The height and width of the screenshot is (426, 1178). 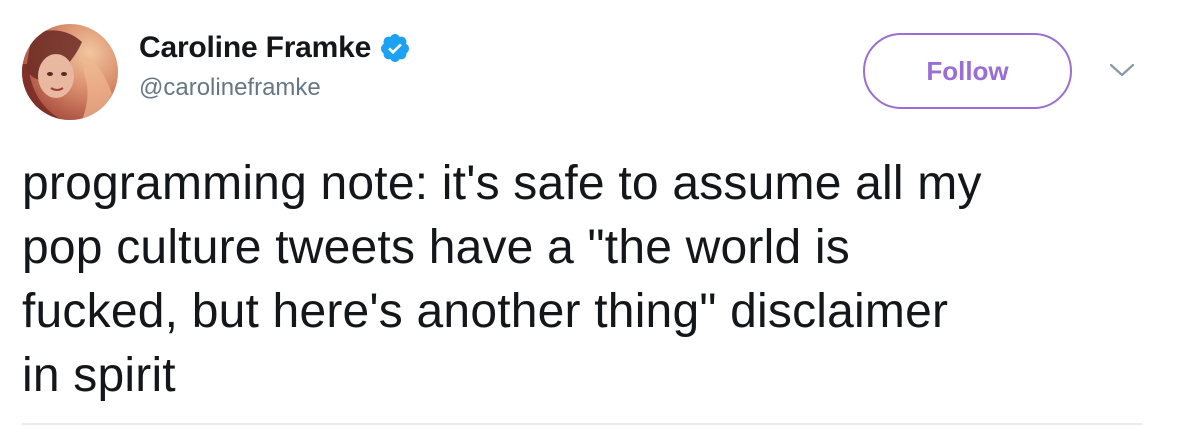 I want to click on profile-photo-image, so click(x=70, y=72).